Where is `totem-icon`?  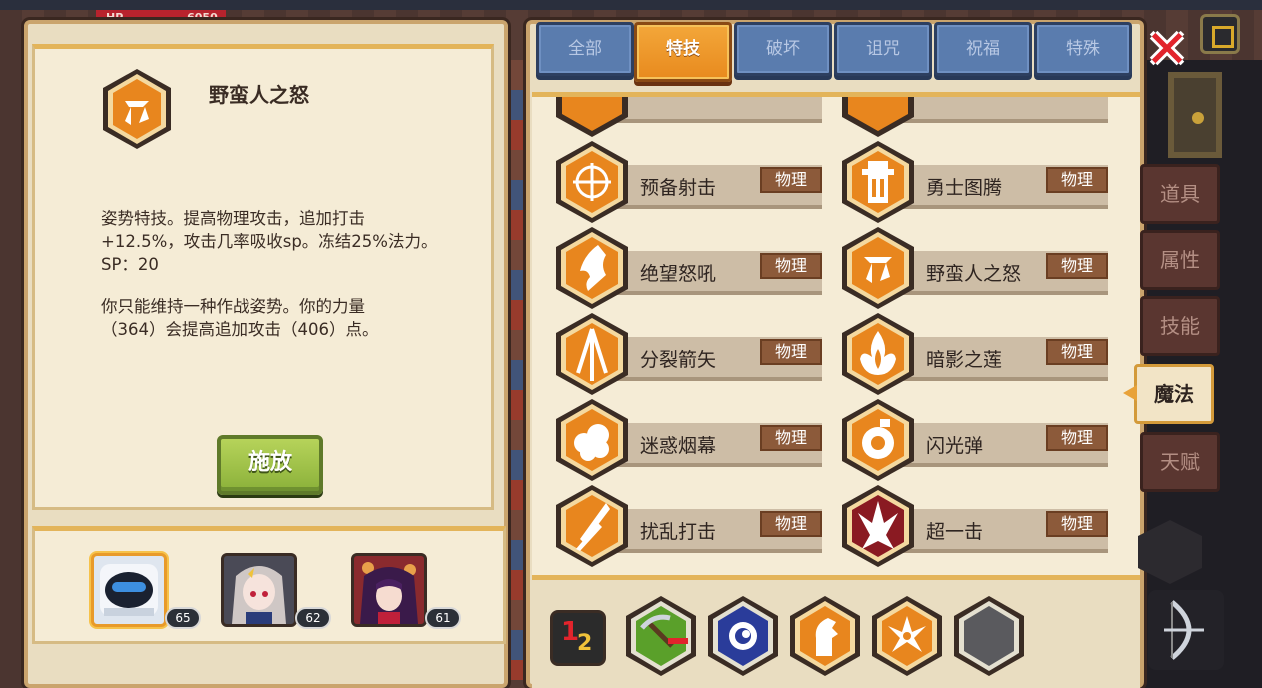 totem-icon is located at coordinates (878, 182).